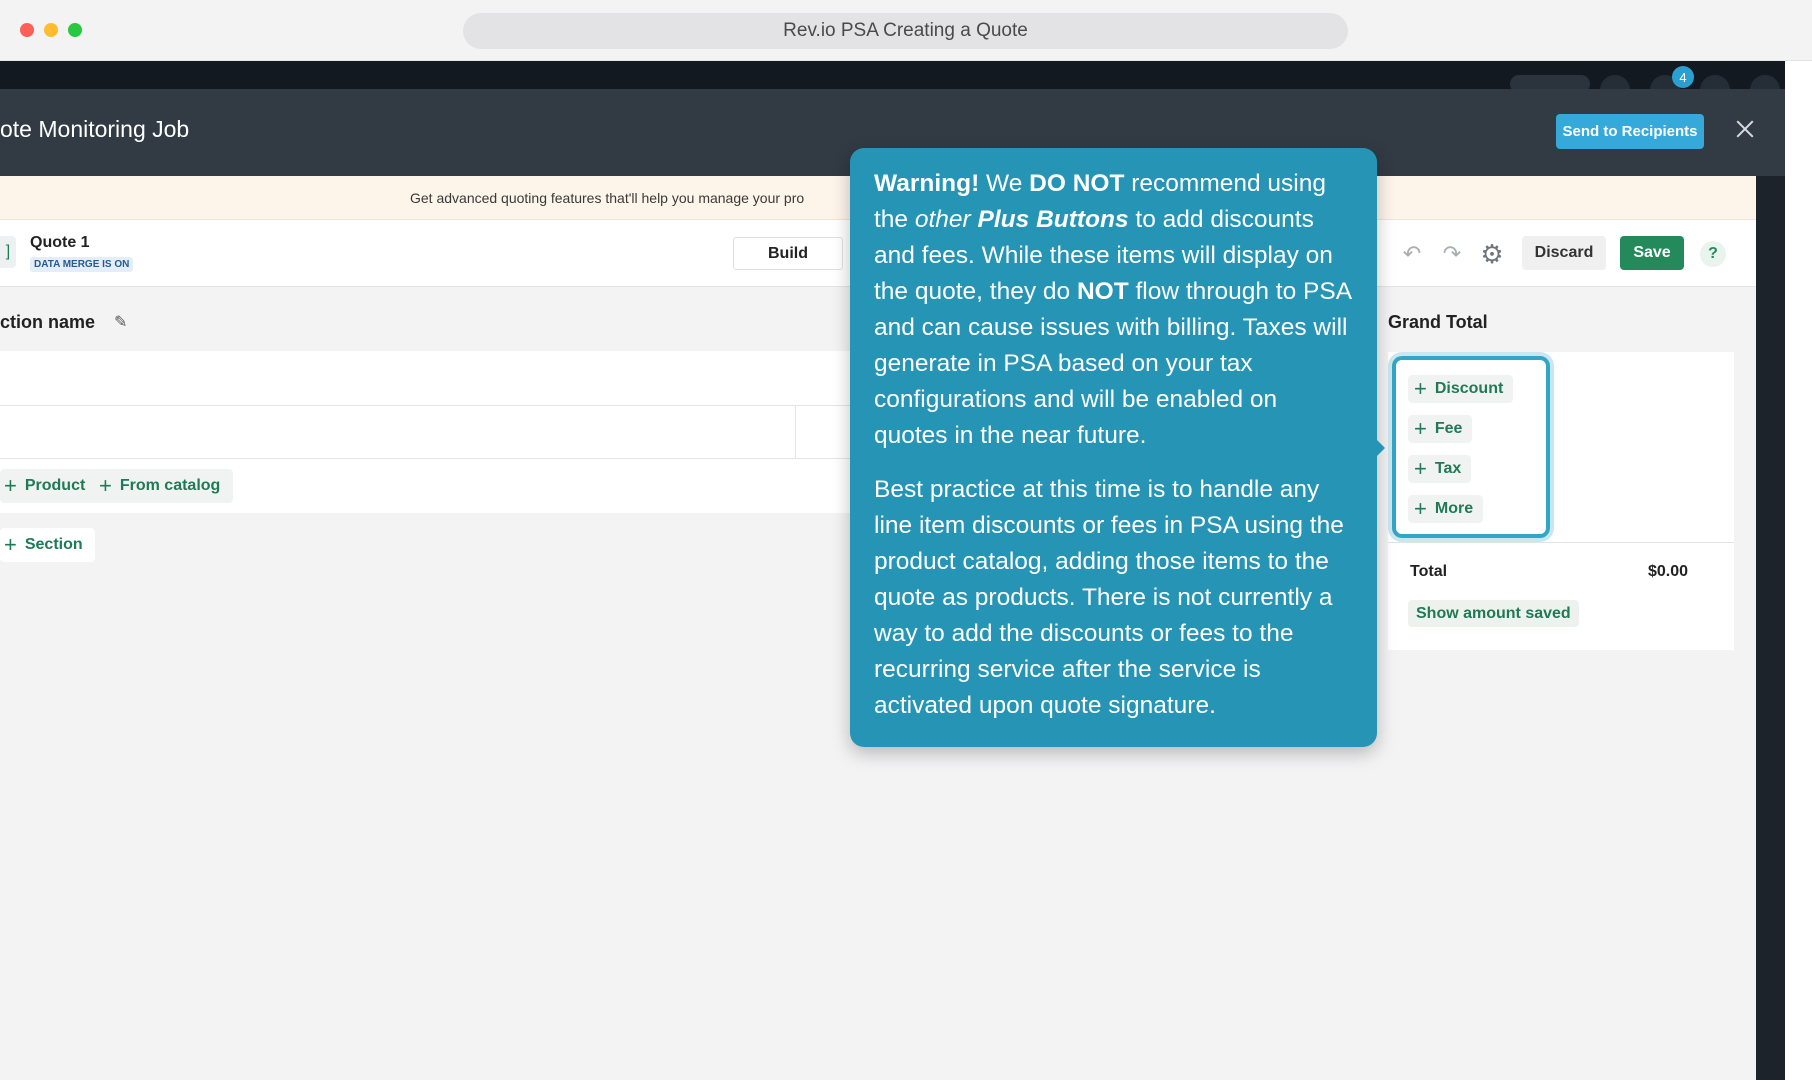  I want to click on more-label: More, so click(1454, 508).